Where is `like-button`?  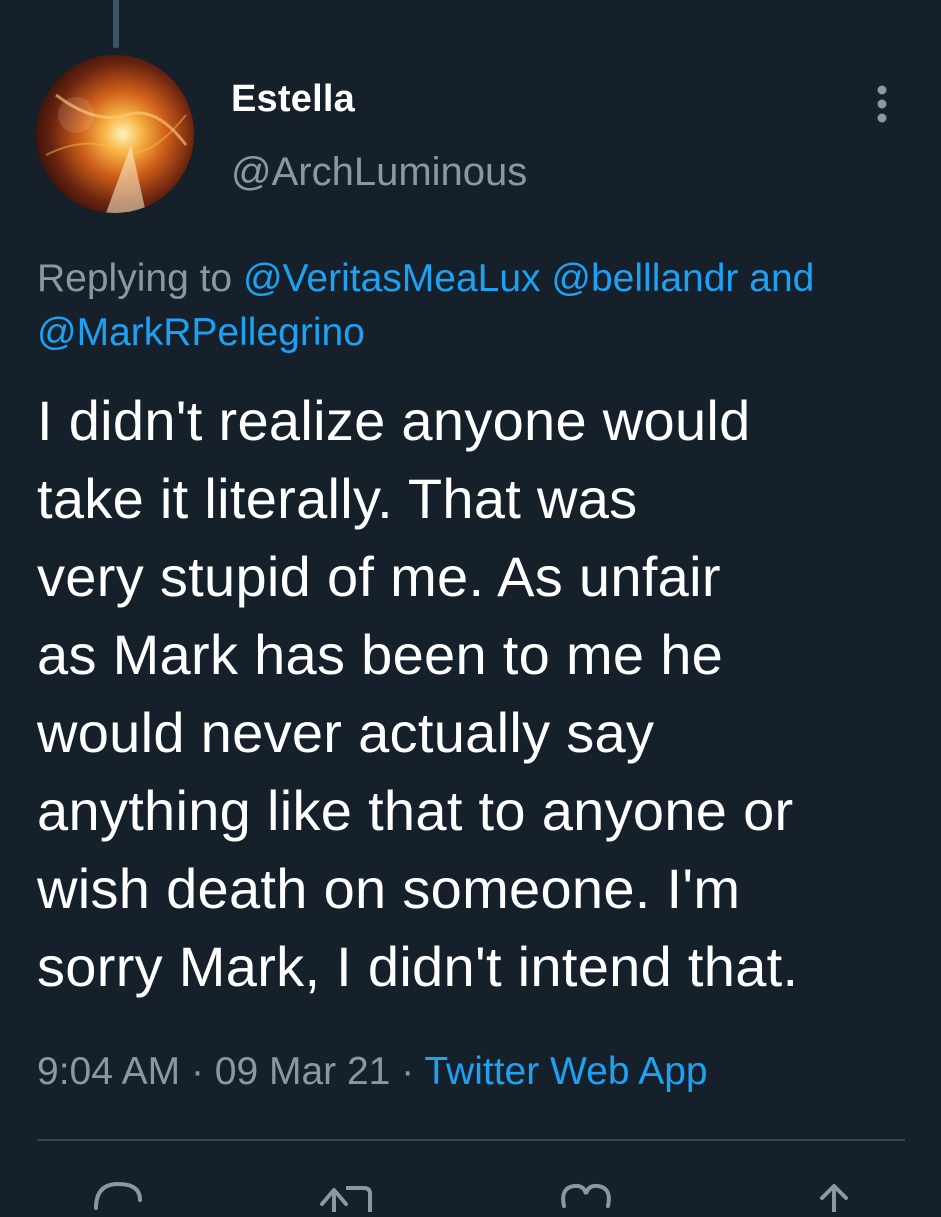 like-button is located at coordinates (586, 1192).